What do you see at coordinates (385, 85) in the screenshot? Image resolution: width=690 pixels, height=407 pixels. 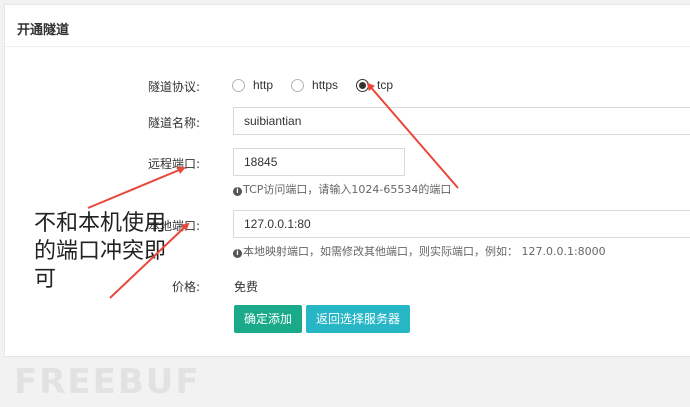 I see `radio-tcp-label: tcp` at bounding box center [385, 85].